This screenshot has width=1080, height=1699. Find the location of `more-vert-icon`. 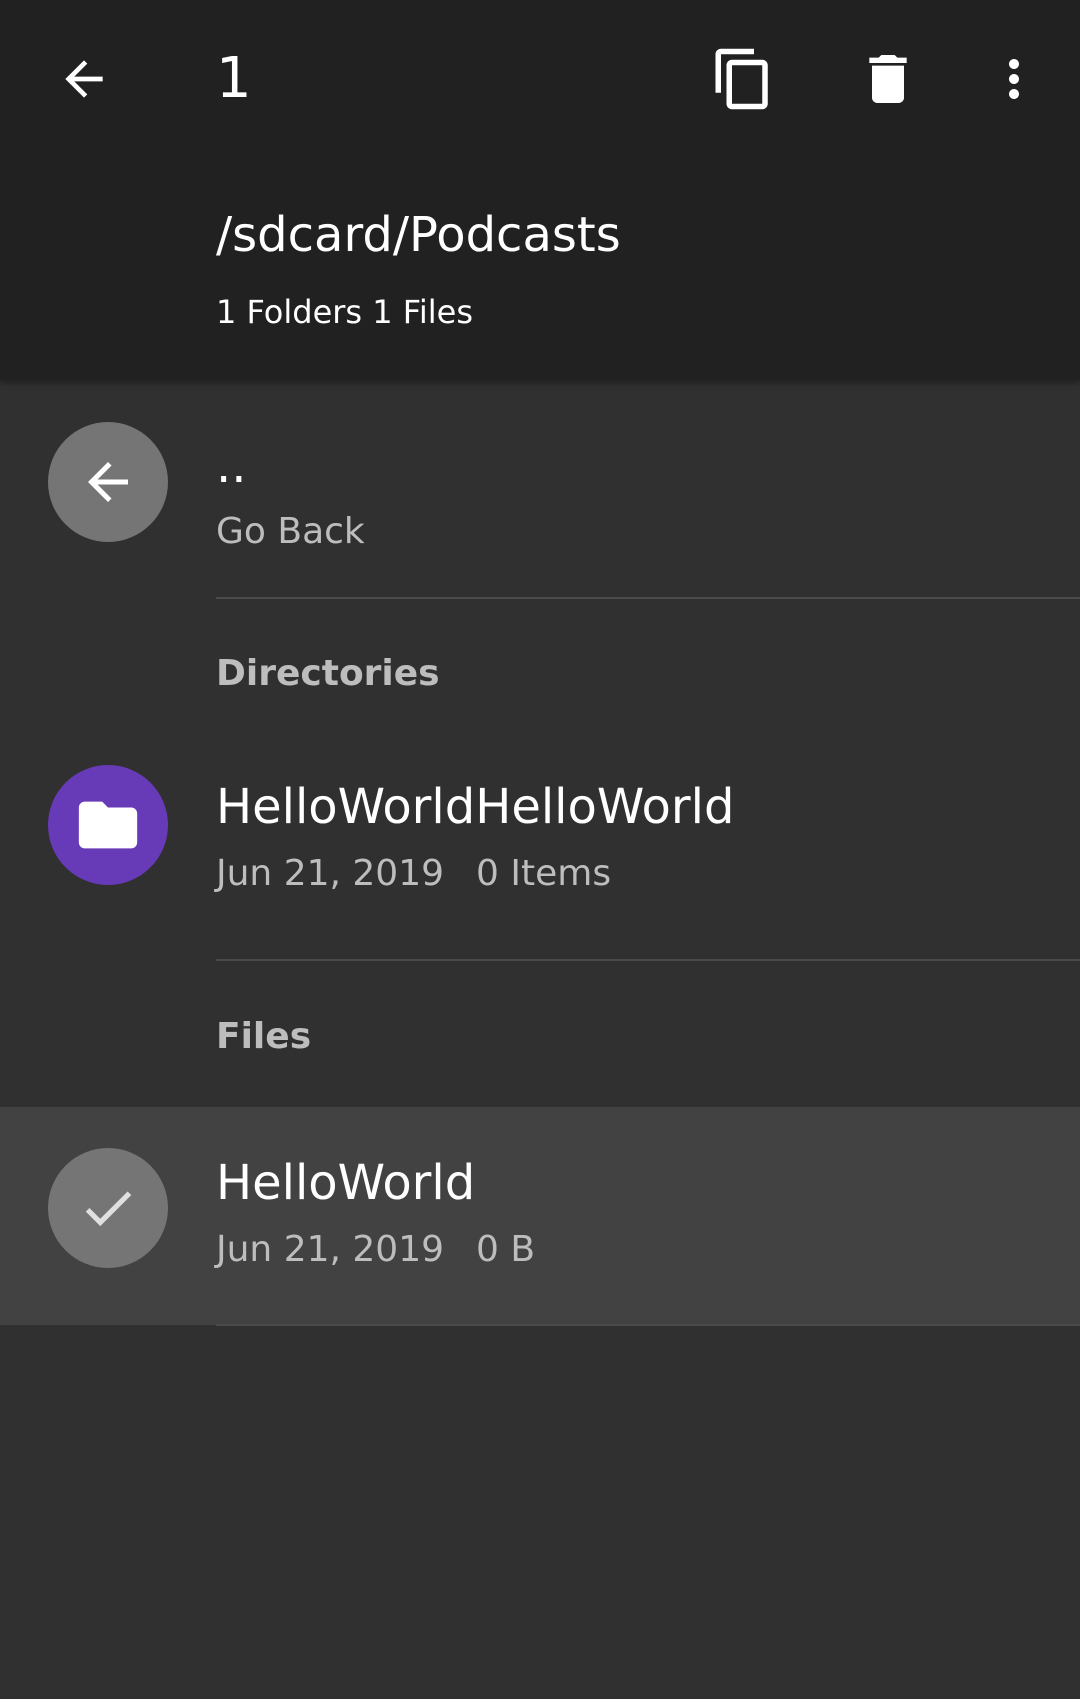

more-vert-icon is located at coordinates (1014, 79).